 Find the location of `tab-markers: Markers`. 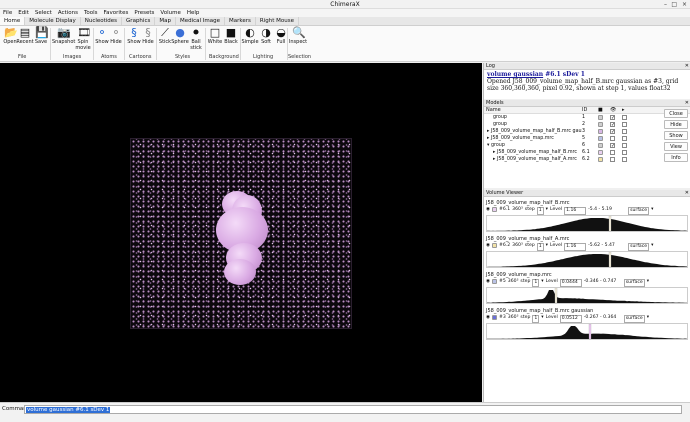

tab-markers: Markers is located at coordinates (240, 21).